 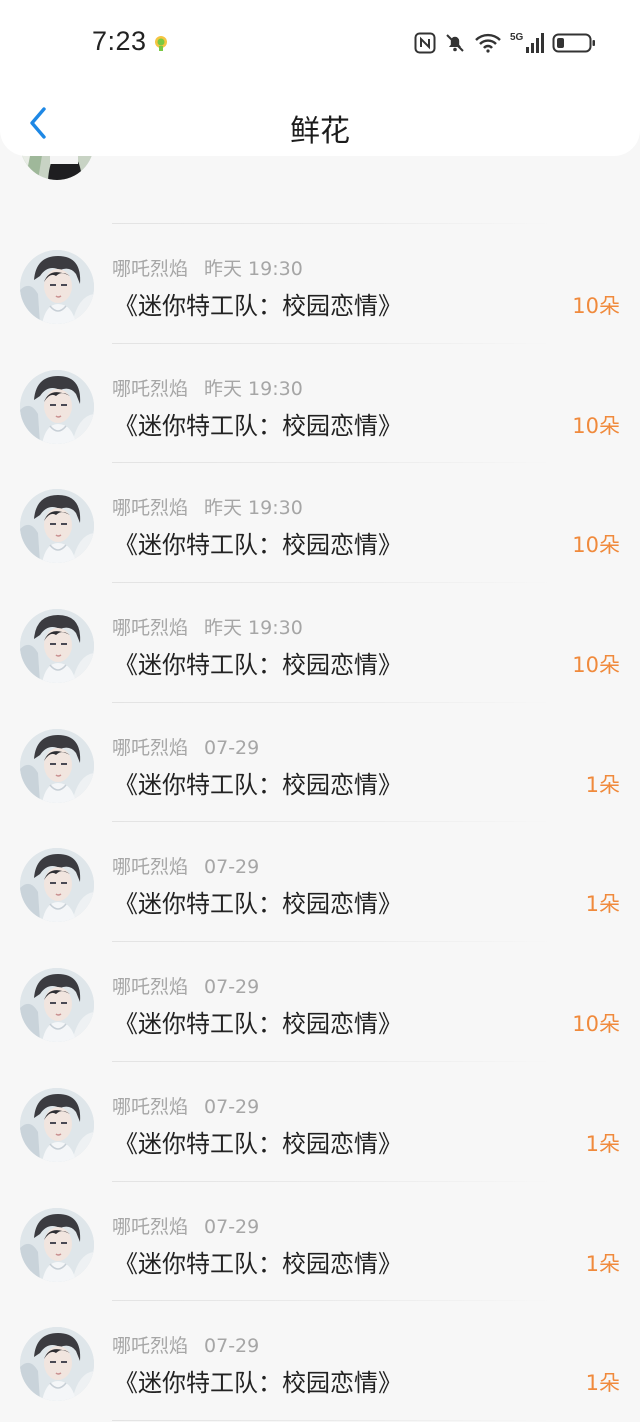 I want to click on status-bar: 7:23 5G, so click(x=320, y=43).